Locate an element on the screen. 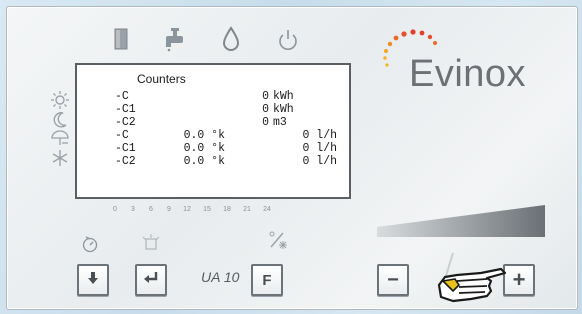 This screenshot has height=314, width=582. function-button: F is located at coordinates (267, 280).